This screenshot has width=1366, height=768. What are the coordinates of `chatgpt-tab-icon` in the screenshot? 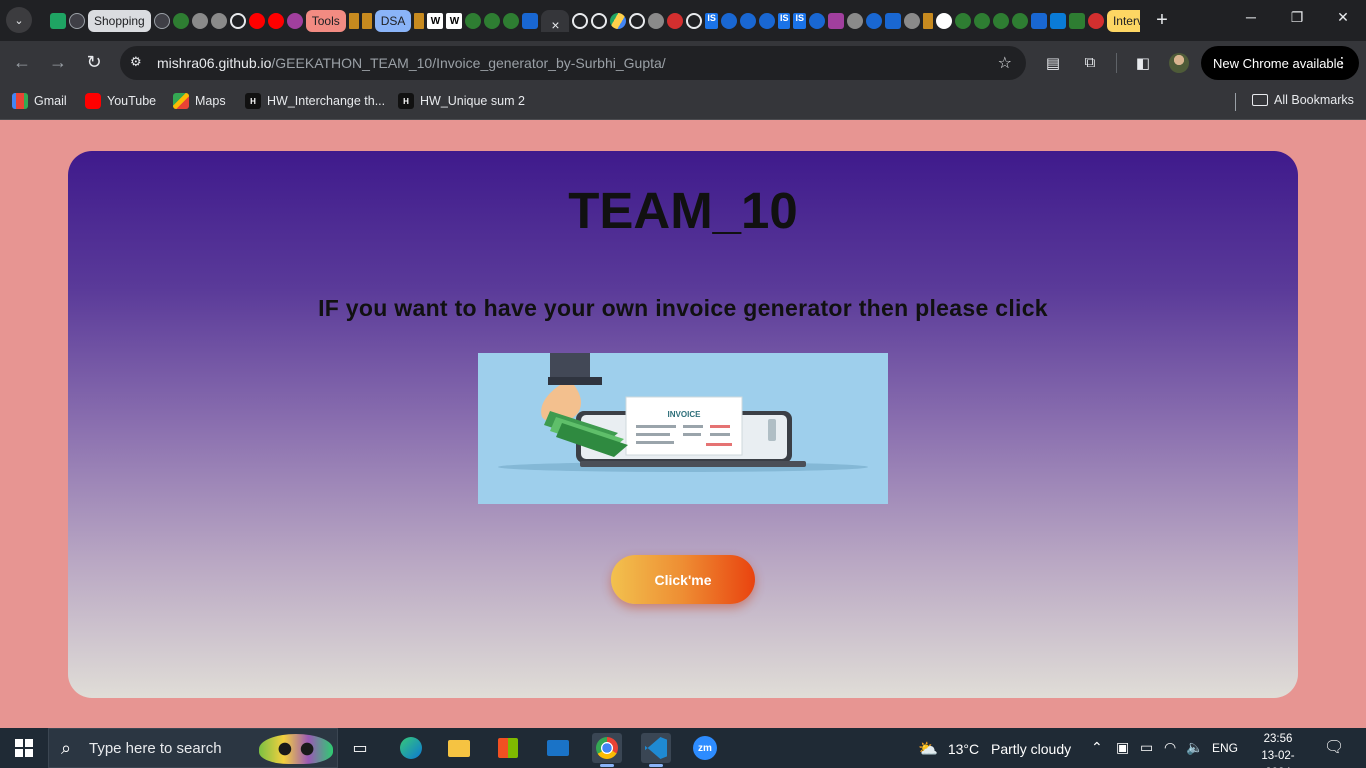 It's located at (77, 21).